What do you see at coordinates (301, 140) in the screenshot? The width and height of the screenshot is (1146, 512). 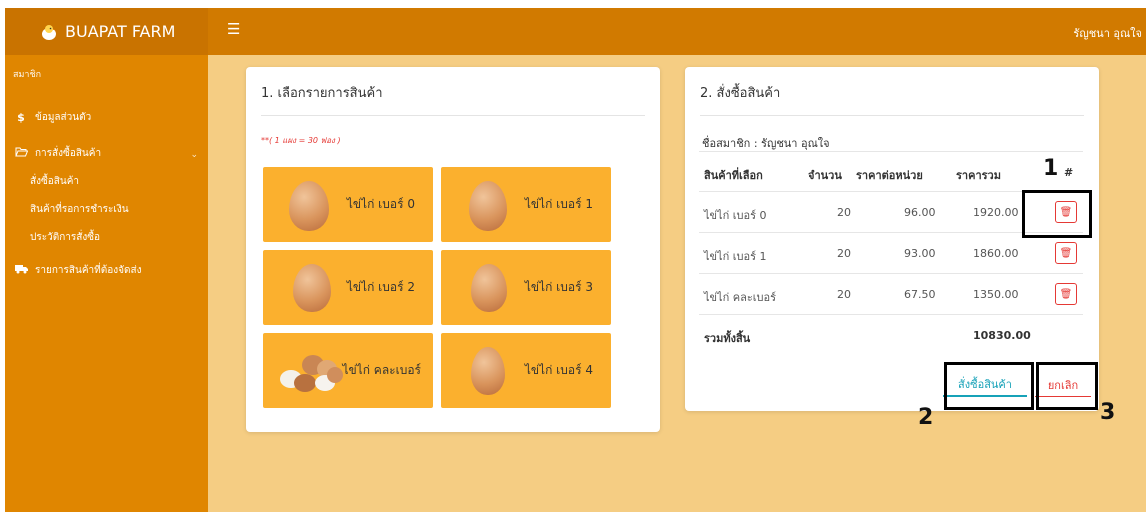 I see `note-text: **( 1 แผง = 30 ฟอง )` at bounding box center [301, 140].